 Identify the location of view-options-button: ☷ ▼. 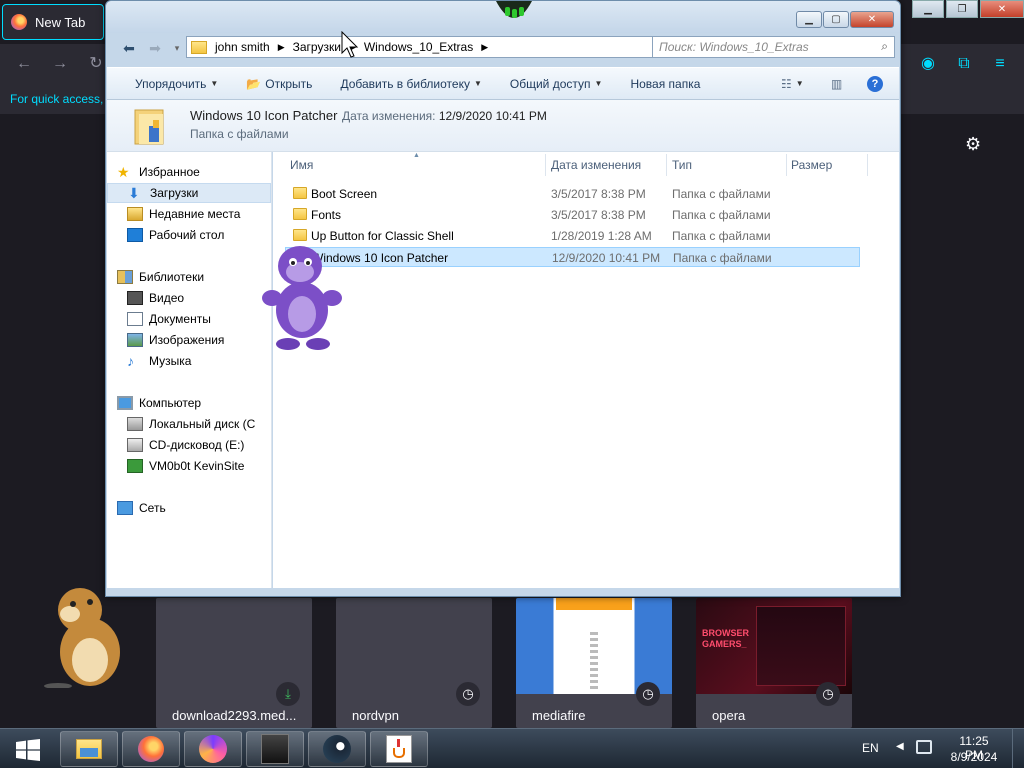
(792, 84).